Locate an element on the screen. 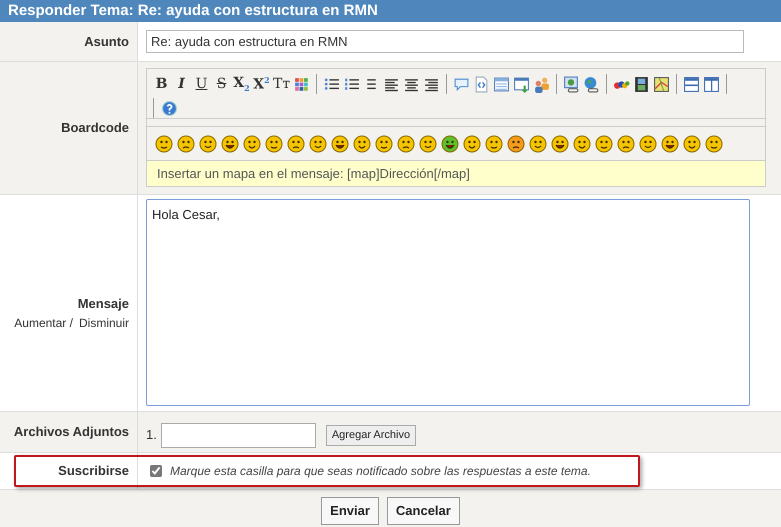 The image size is (781, 527). enlarge-link: Aumentar / is located at coordinates (43, 323).